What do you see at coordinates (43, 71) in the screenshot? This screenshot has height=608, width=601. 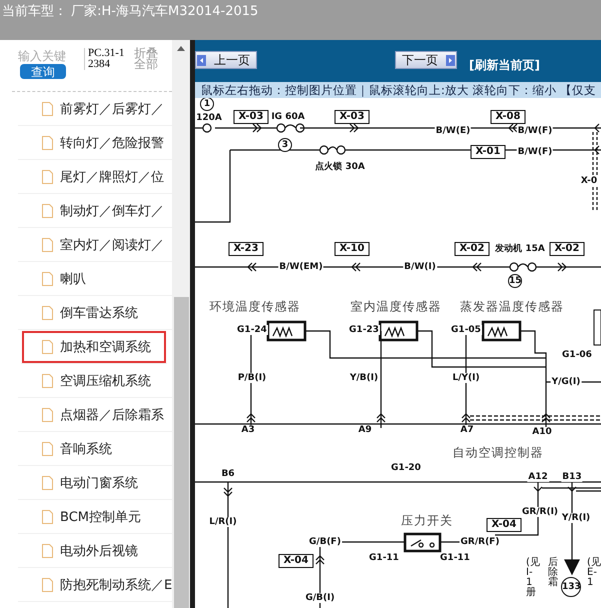 I see `search-button: 查询` at bounding box center [43, 71].